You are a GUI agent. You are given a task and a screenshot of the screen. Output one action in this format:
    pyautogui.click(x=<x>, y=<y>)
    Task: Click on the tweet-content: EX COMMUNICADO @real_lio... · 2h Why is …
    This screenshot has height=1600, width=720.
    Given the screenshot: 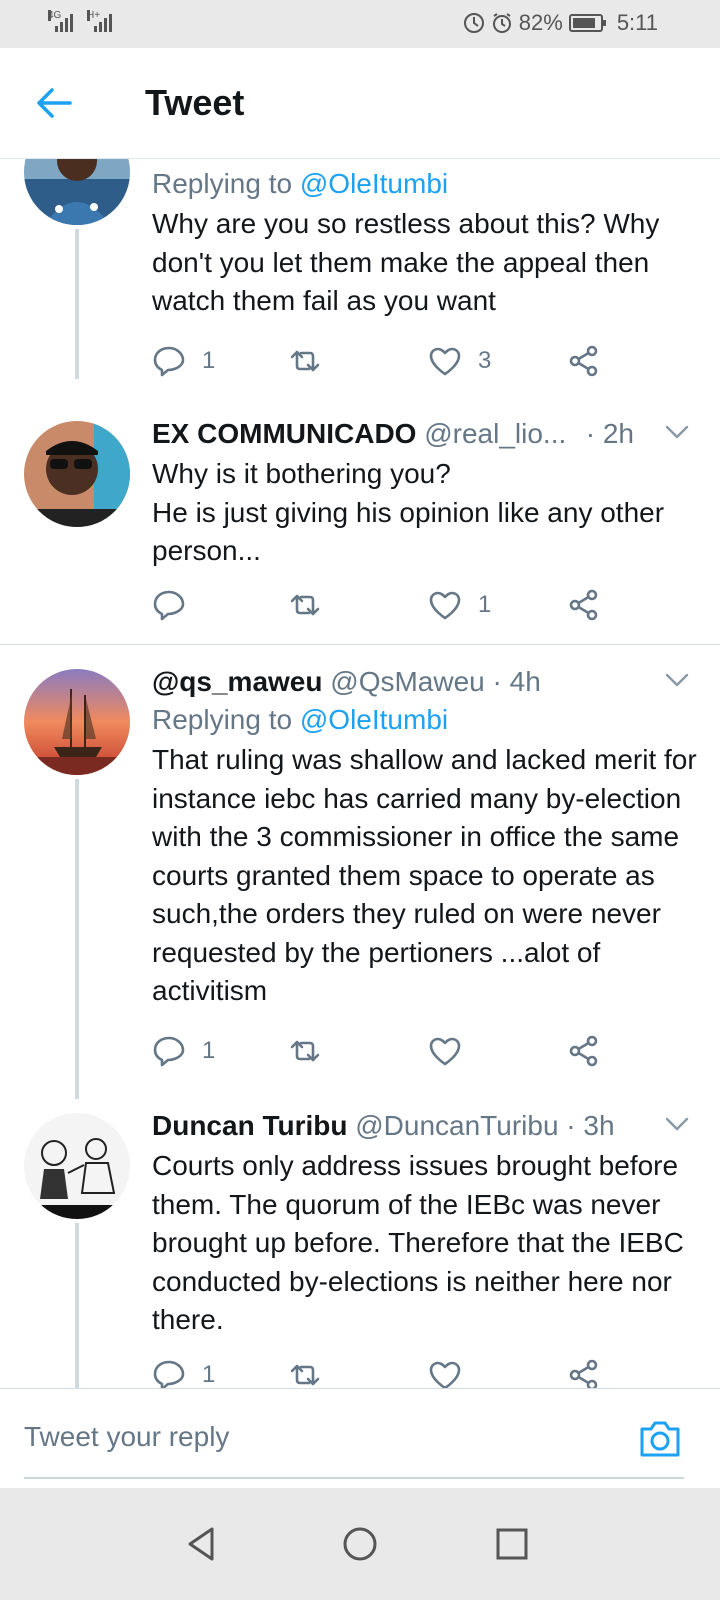 What is the action you would take?
    pyautogui.click(x=425, y=493)
    